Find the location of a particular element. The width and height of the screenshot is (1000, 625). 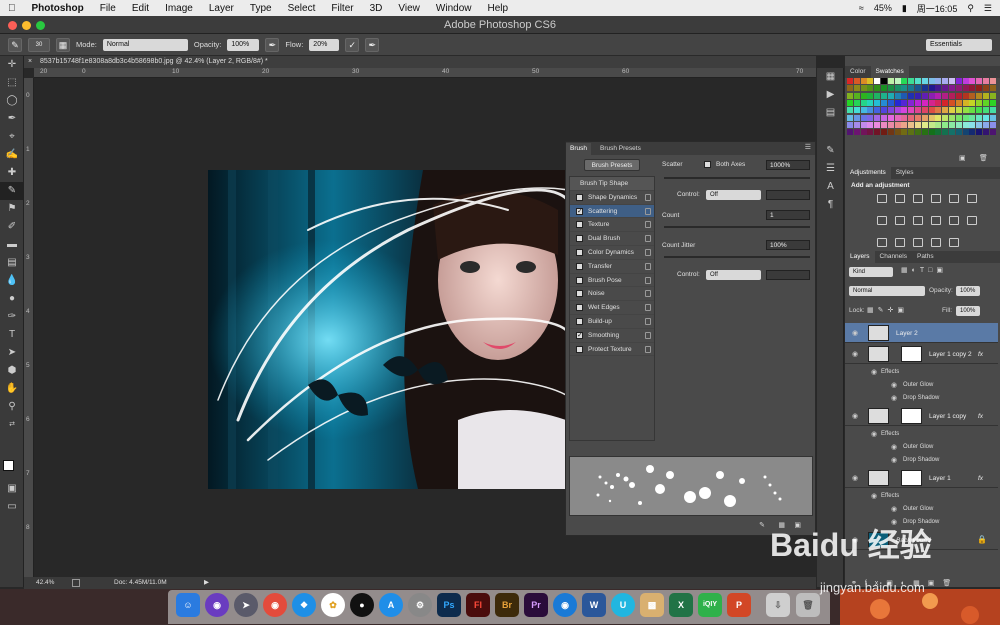

brush-option-scattering: ✓ Scattering is located at coordinates (612, 211).